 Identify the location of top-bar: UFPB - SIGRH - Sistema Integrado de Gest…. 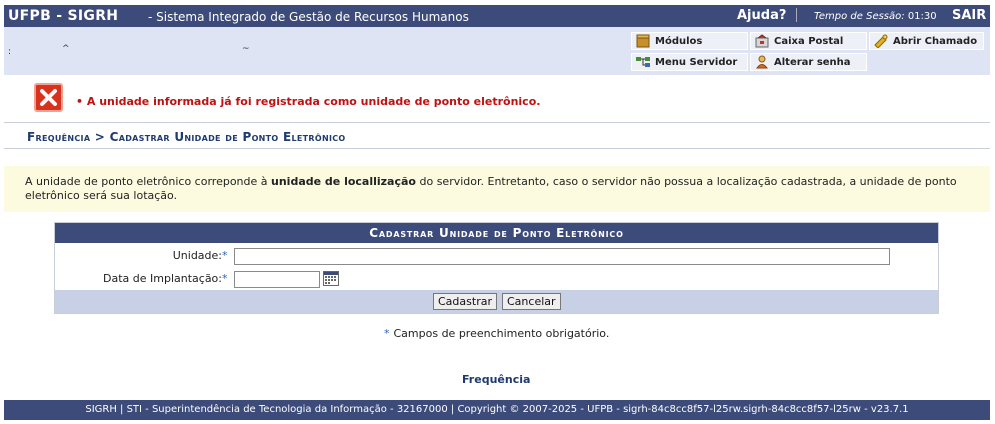
(497, 16).